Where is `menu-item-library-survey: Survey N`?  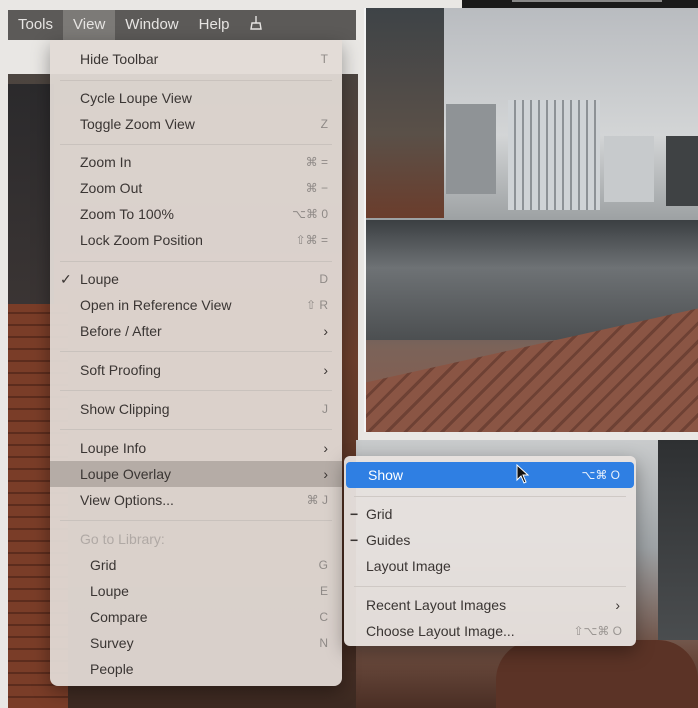 menu-item-library-survey: Survey N is located at coordinates (196, 643).